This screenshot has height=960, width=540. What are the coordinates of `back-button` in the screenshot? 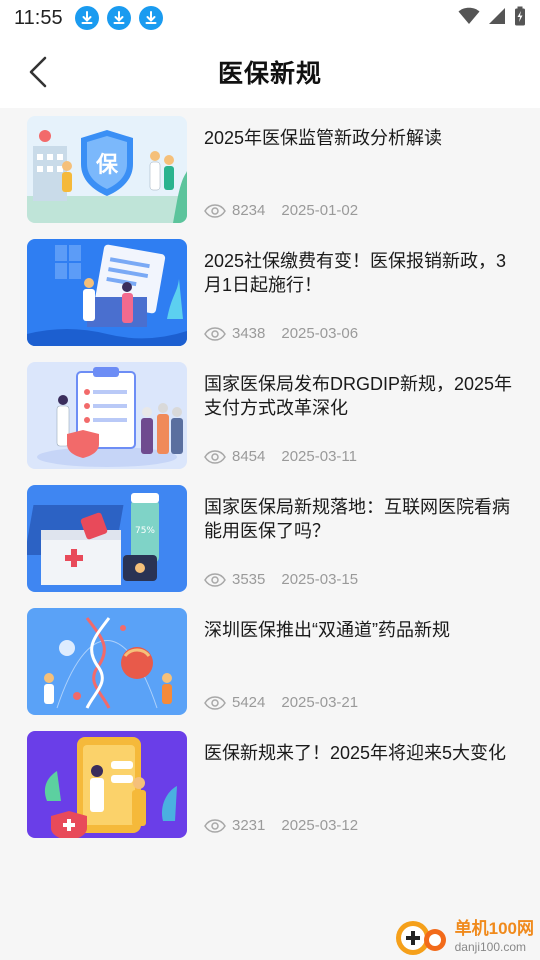 It's located at (38, 72).